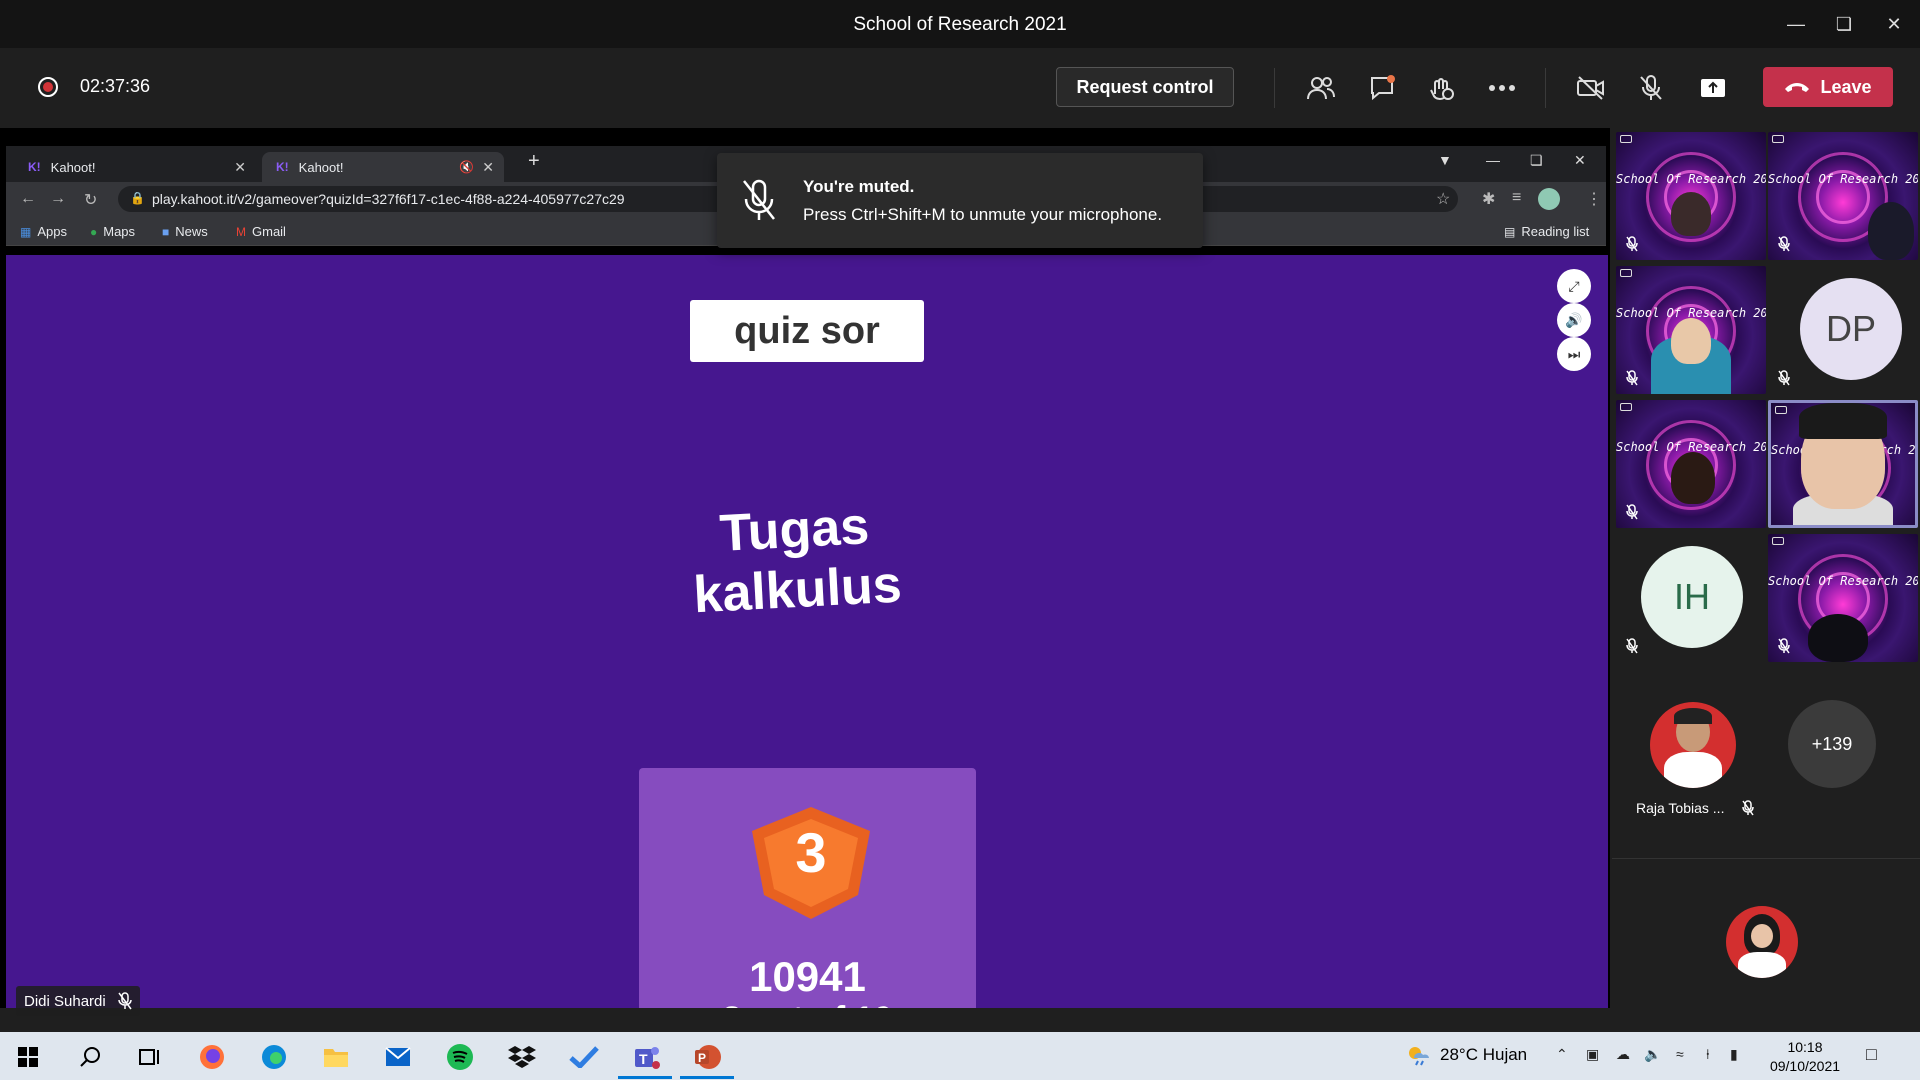  What do you see at coordinates (1321, 88) in the screenshot?
I see `people-icon` at bounding box center [1321, 88].